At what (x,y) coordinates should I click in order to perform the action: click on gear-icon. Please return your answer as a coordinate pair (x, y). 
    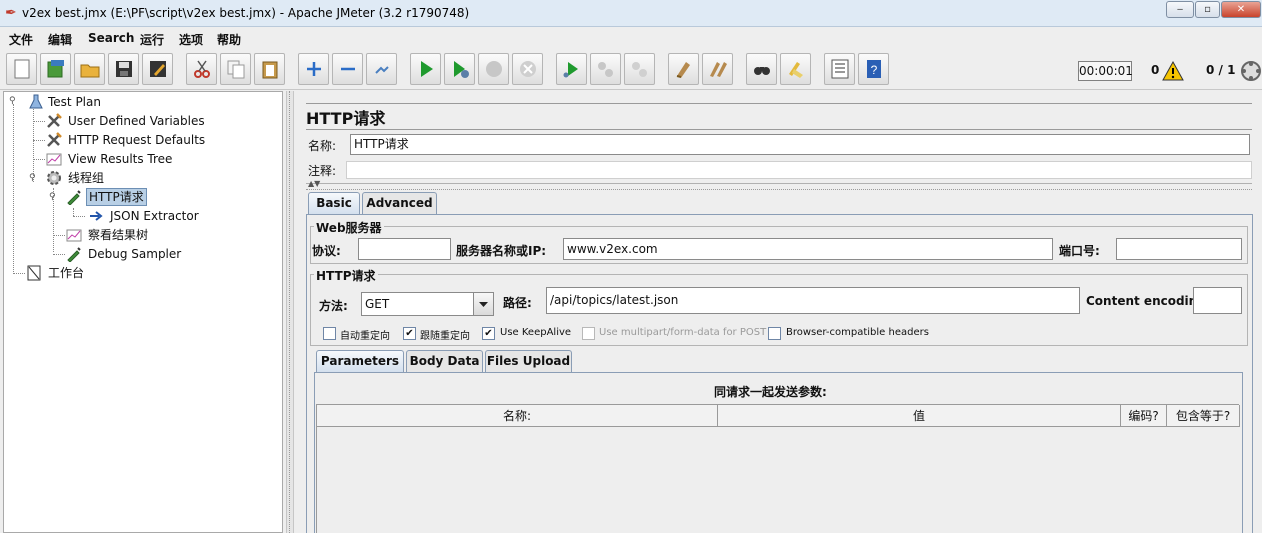
    Looking at the image, I should click on (54, 178).